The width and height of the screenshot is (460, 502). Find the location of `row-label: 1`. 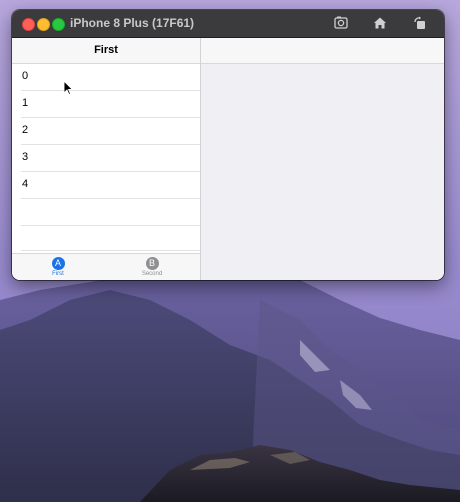

row-label: 1 is located at coordinates (25, 103).